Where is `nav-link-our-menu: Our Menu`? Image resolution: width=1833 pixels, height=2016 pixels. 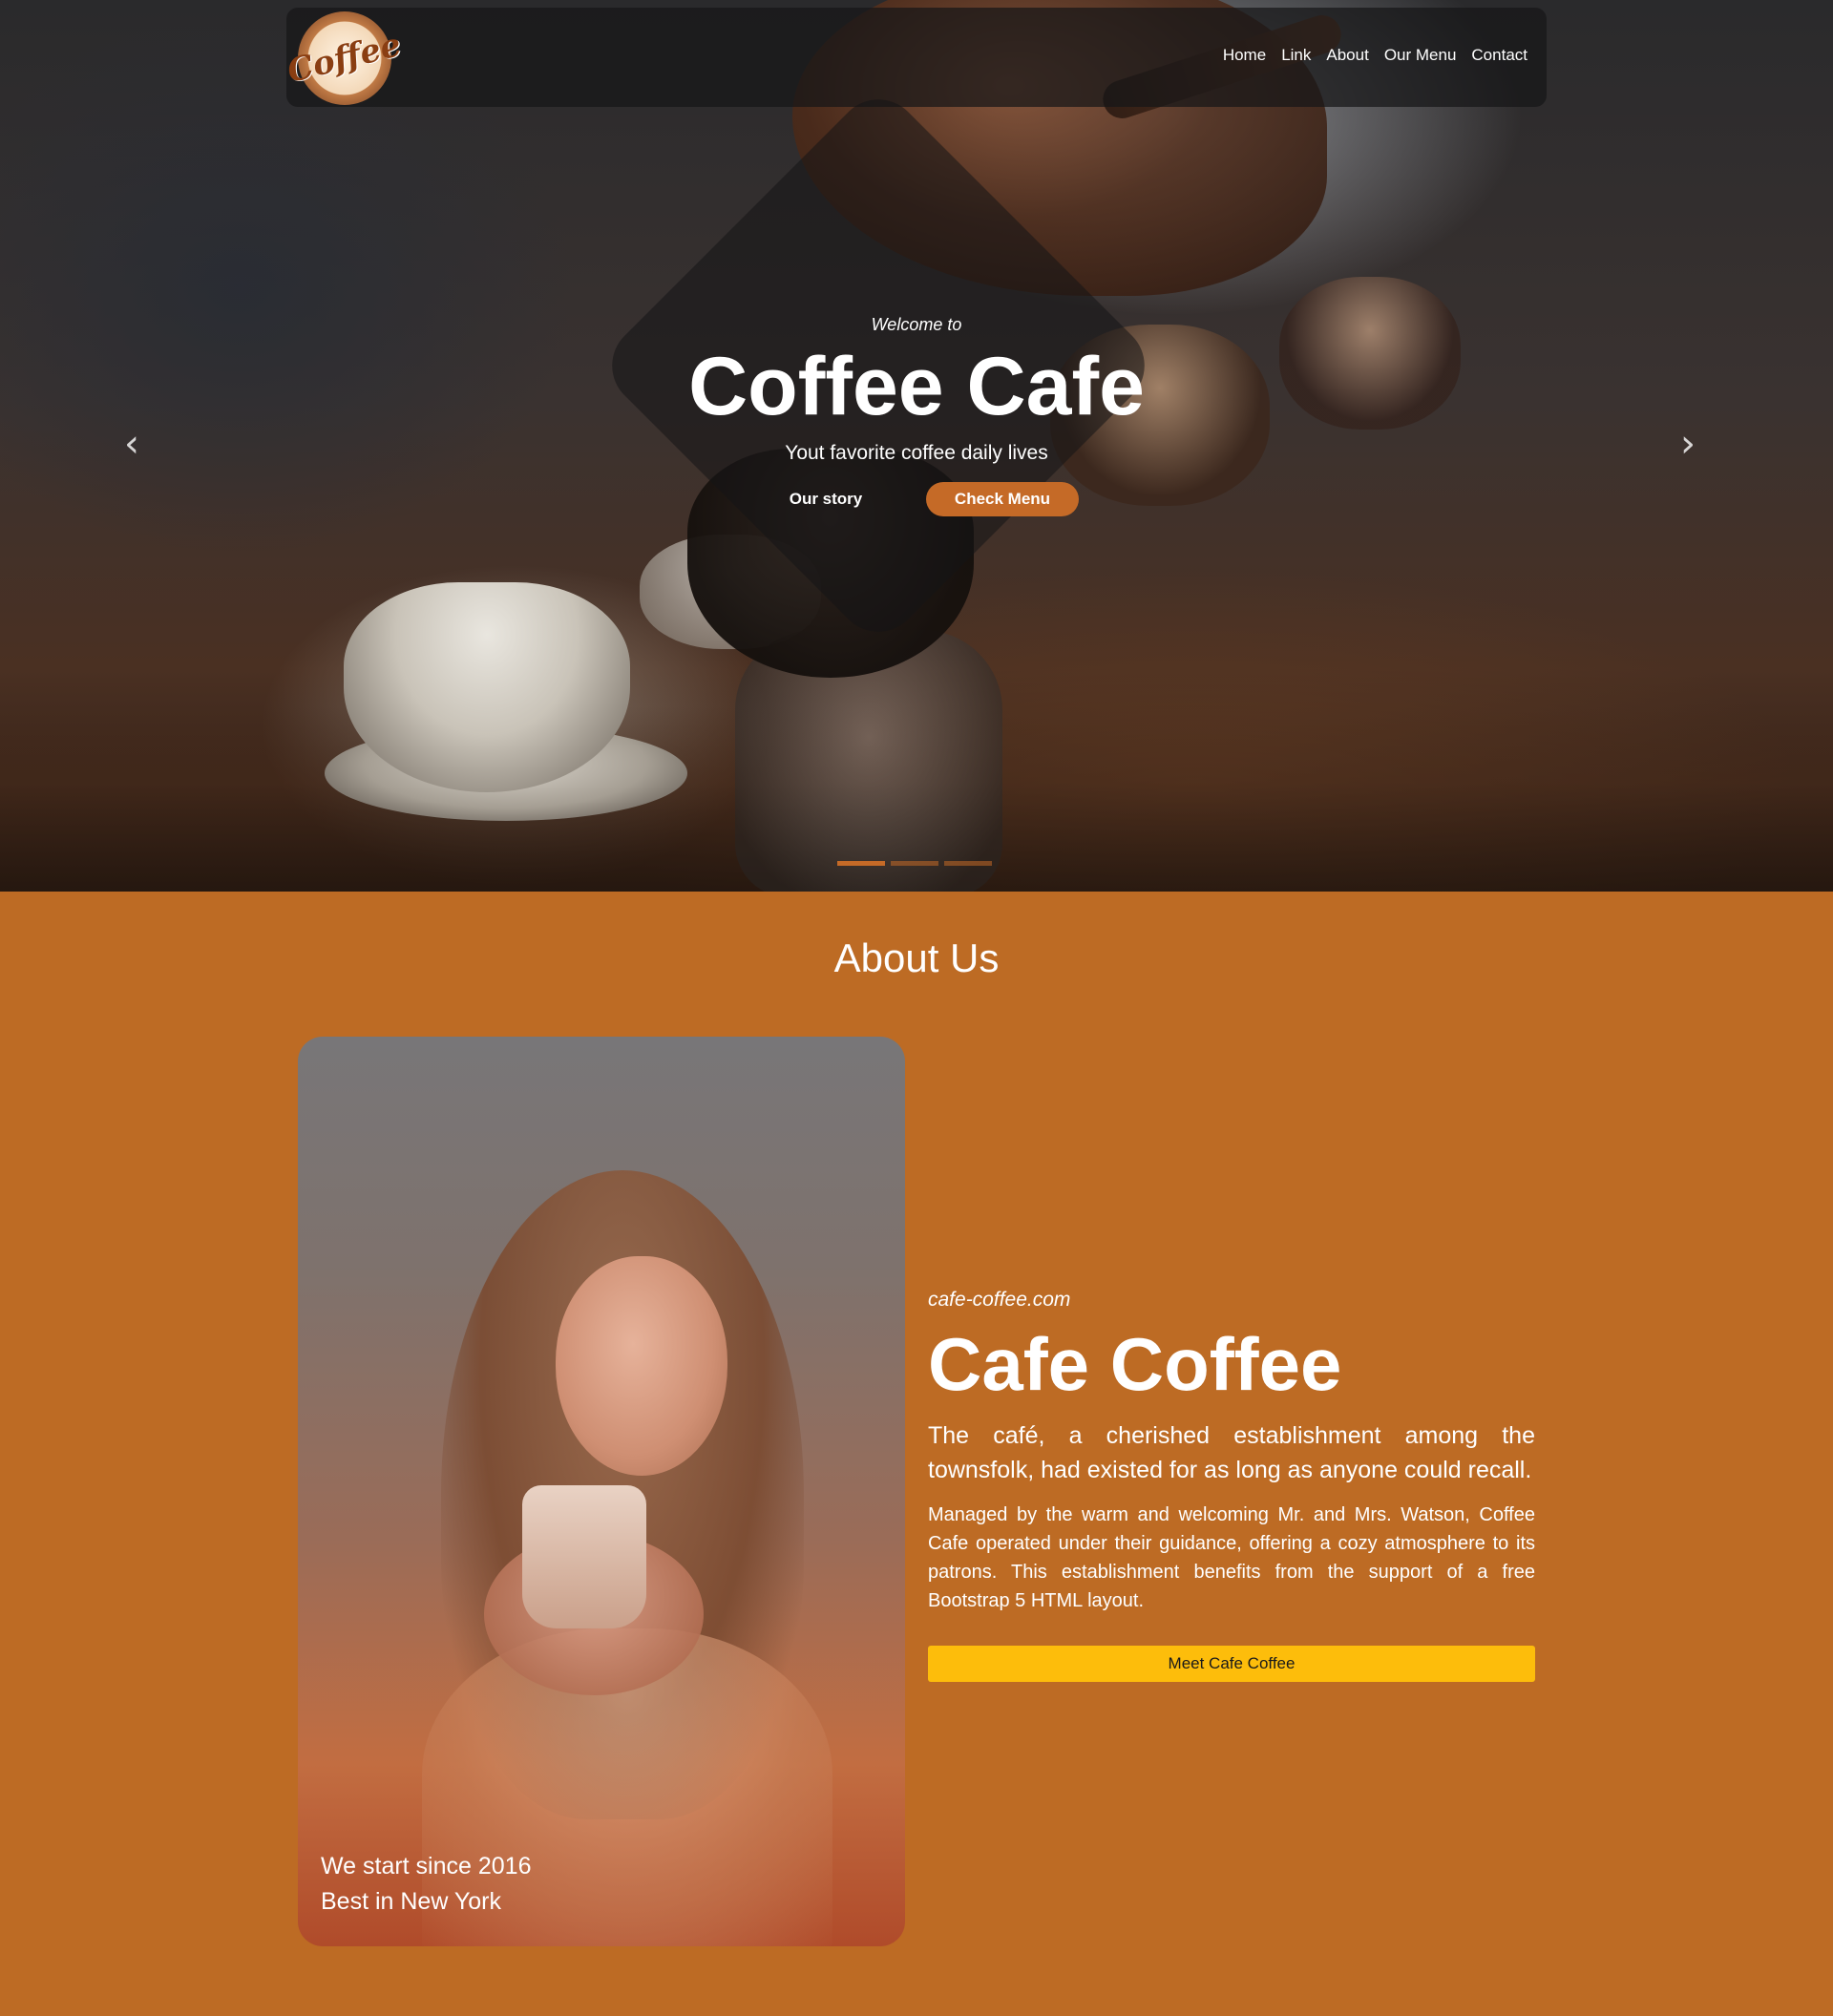
nav-link-our-menu: Our Menu is located at coordinates (1421, 56).